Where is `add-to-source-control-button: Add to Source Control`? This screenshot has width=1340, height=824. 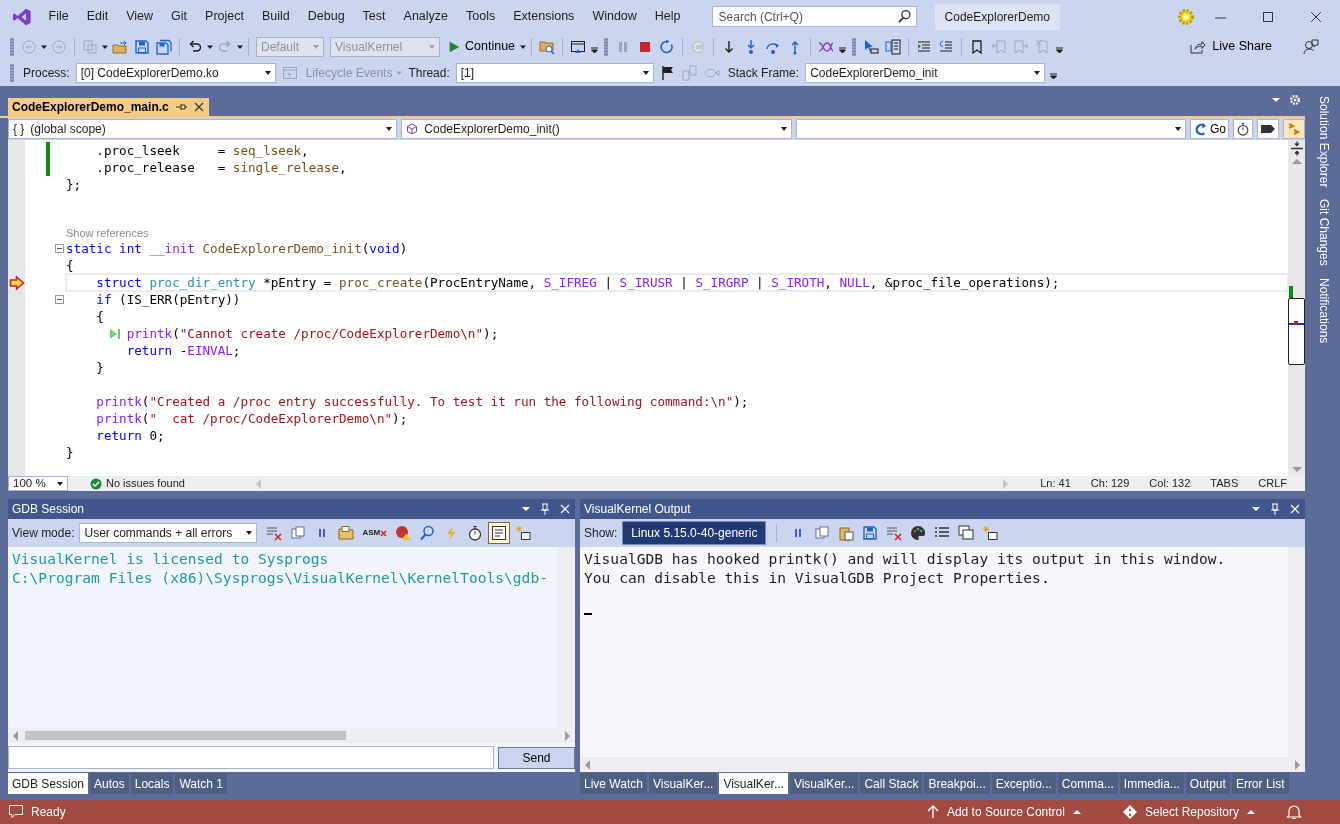
add-to-source-control-button: Add to Source Control is located at coordinates (1003, 812).